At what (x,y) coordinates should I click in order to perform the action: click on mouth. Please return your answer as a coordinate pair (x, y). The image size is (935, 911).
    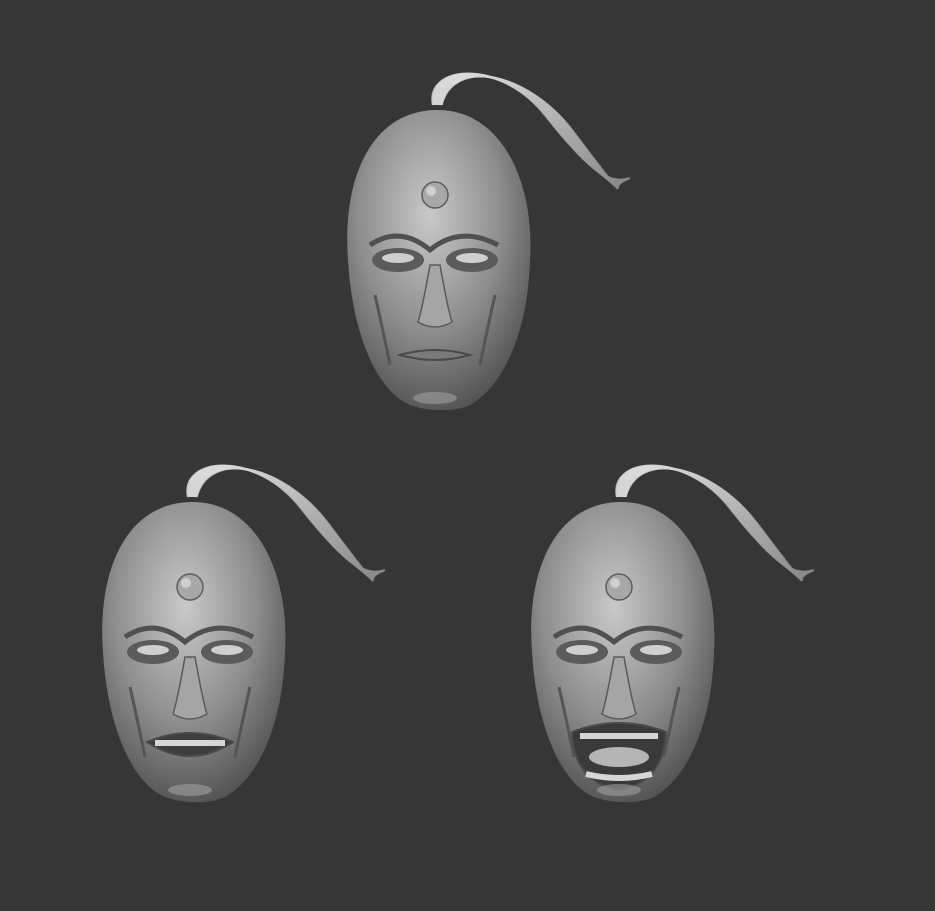
    Looking at the image, I should click on (435, 355).